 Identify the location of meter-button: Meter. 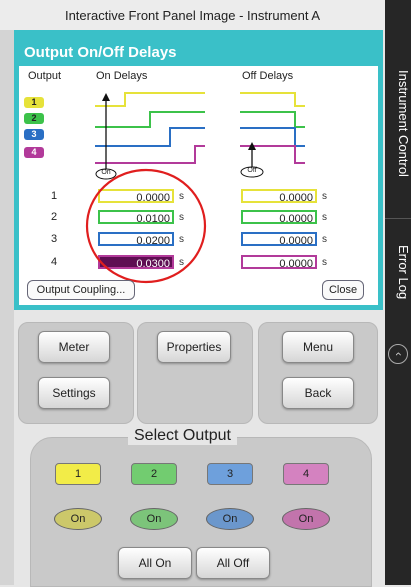
(74, 347).